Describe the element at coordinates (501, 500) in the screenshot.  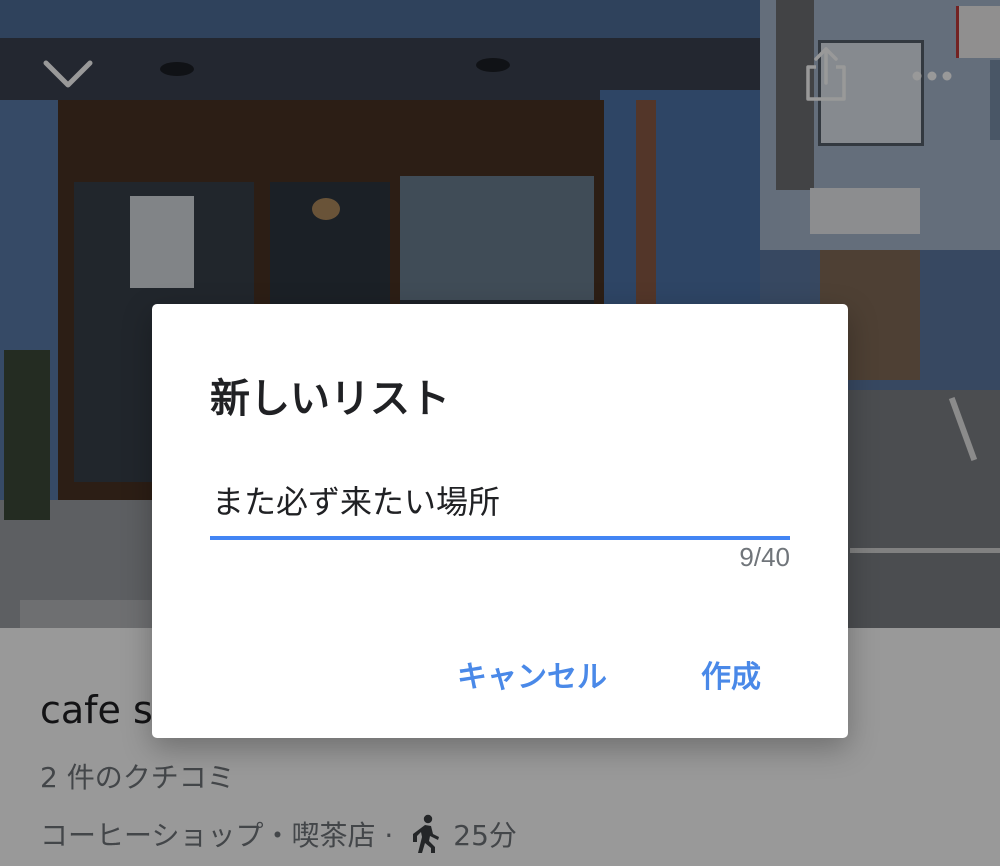
I see `list-name-input` at that location.